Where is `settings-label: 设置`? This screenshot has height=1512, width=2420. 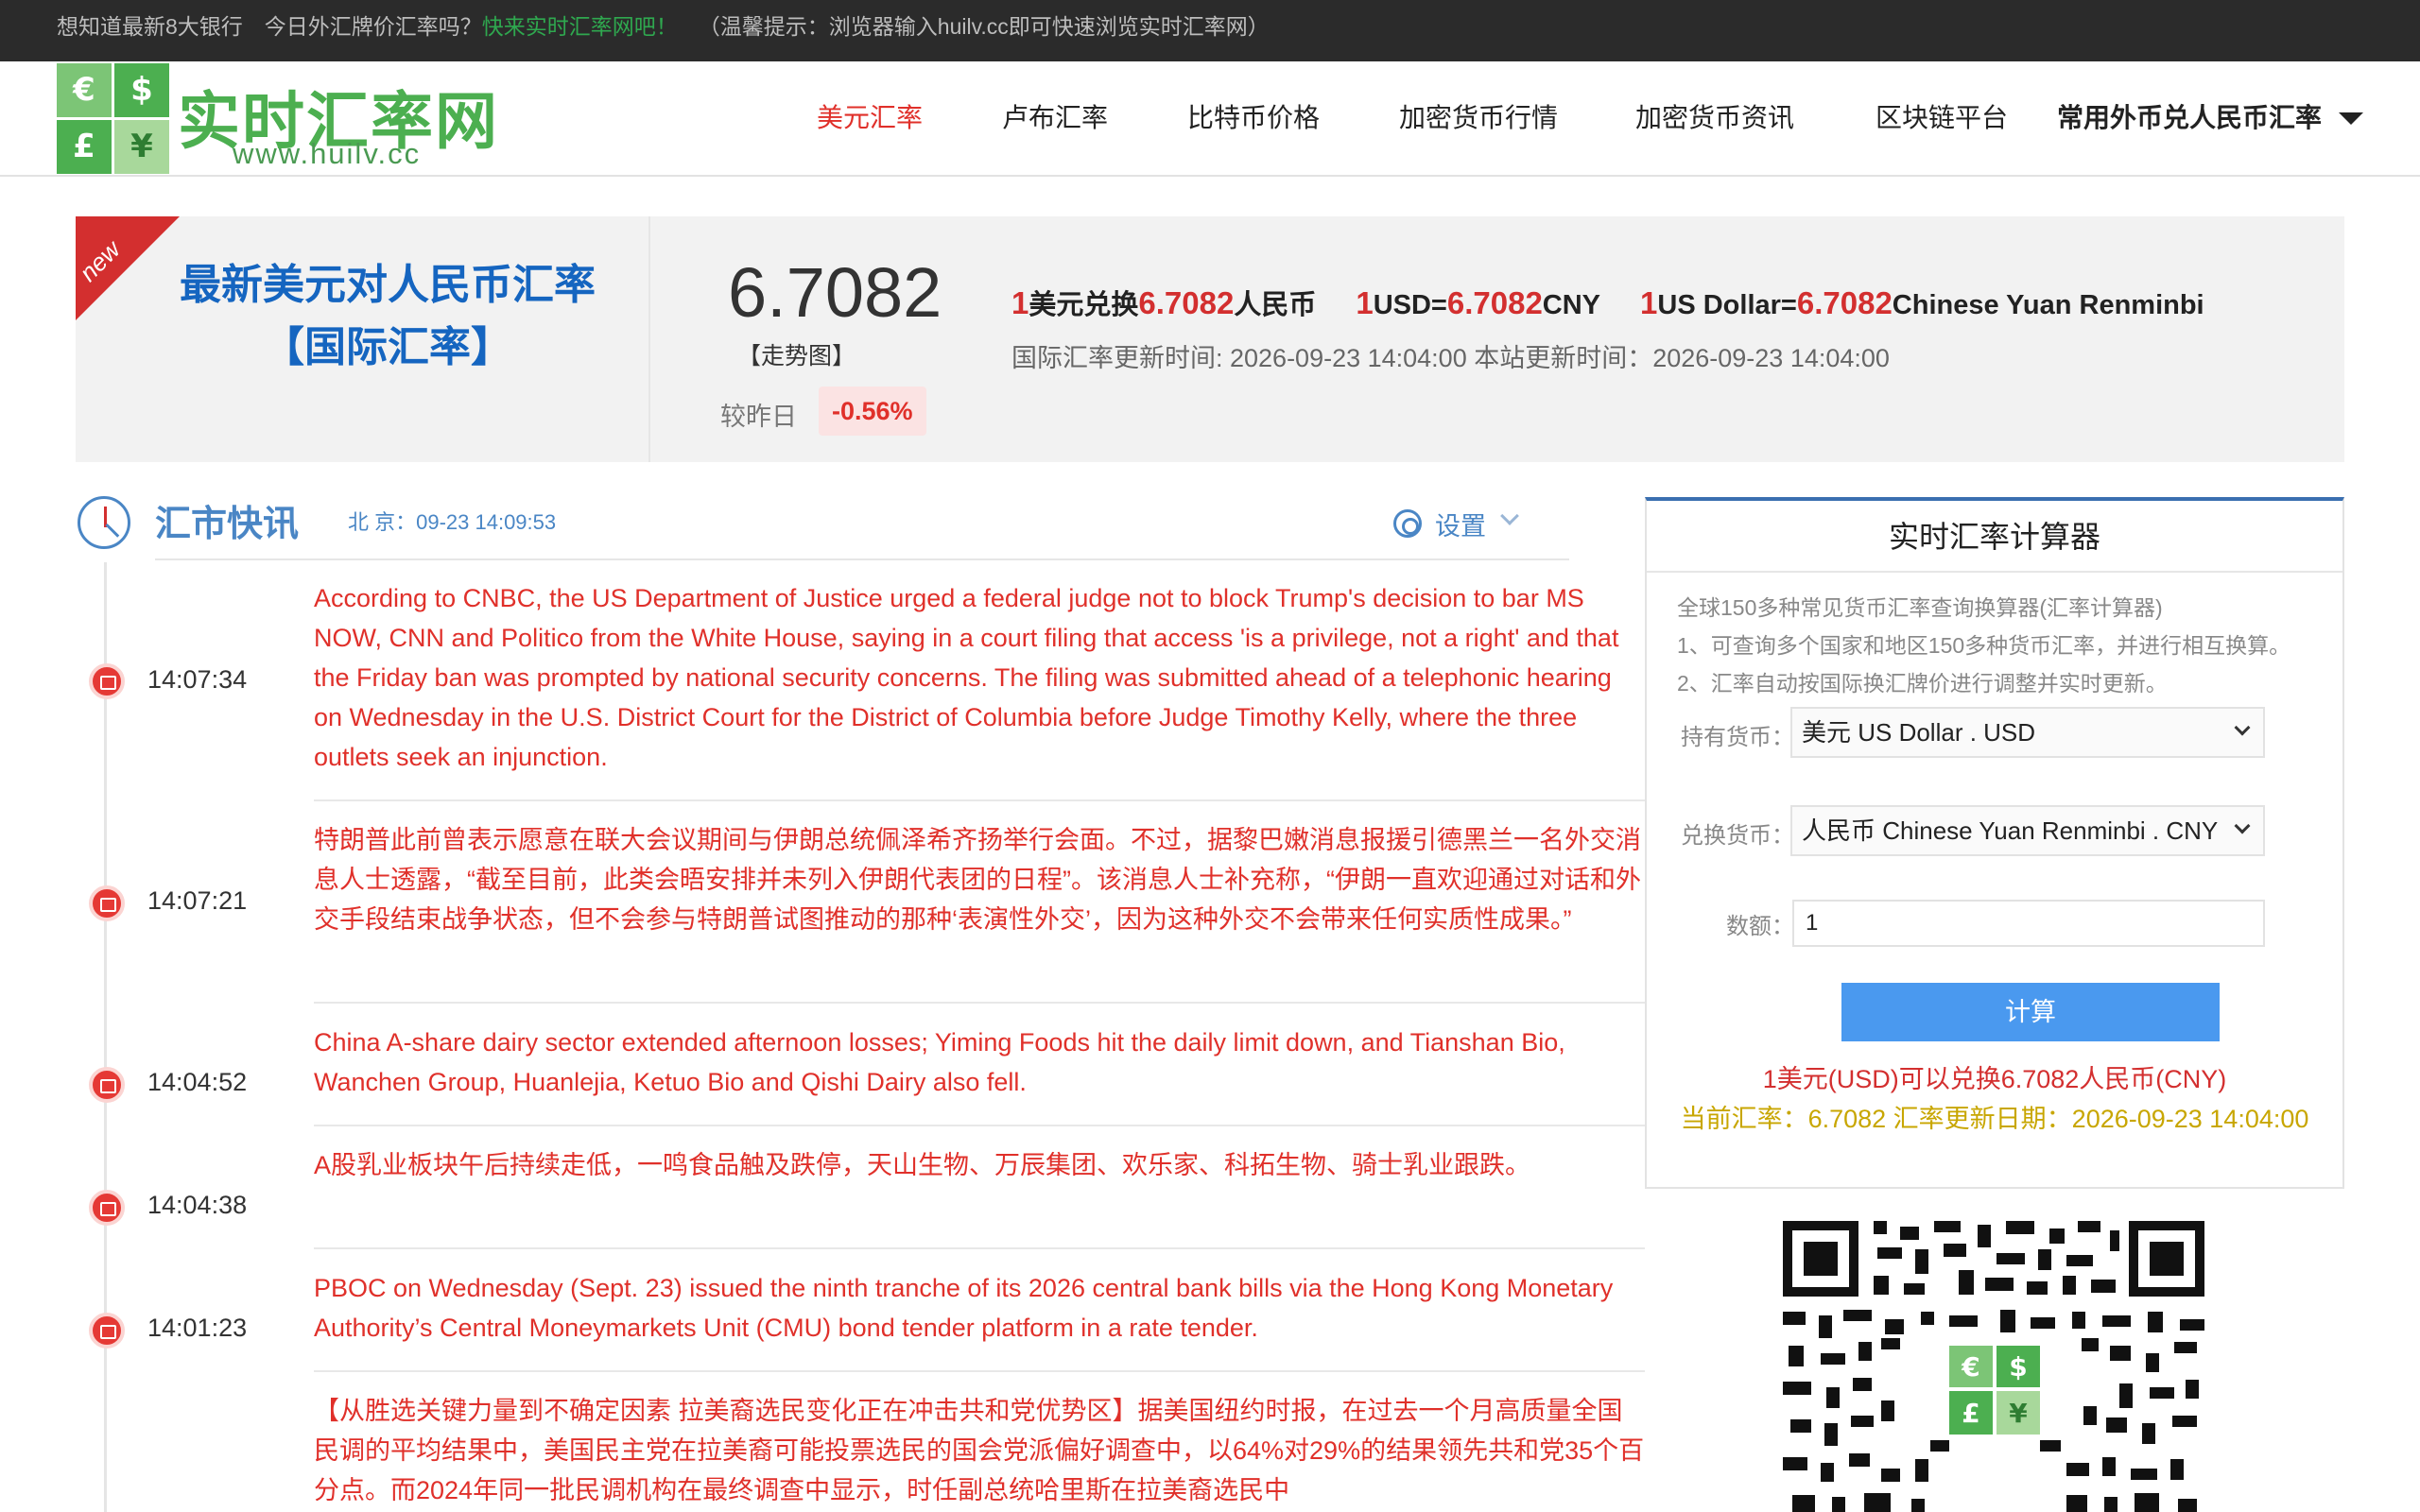
settings-label: 设置 is located at coordinates (1460, 526).